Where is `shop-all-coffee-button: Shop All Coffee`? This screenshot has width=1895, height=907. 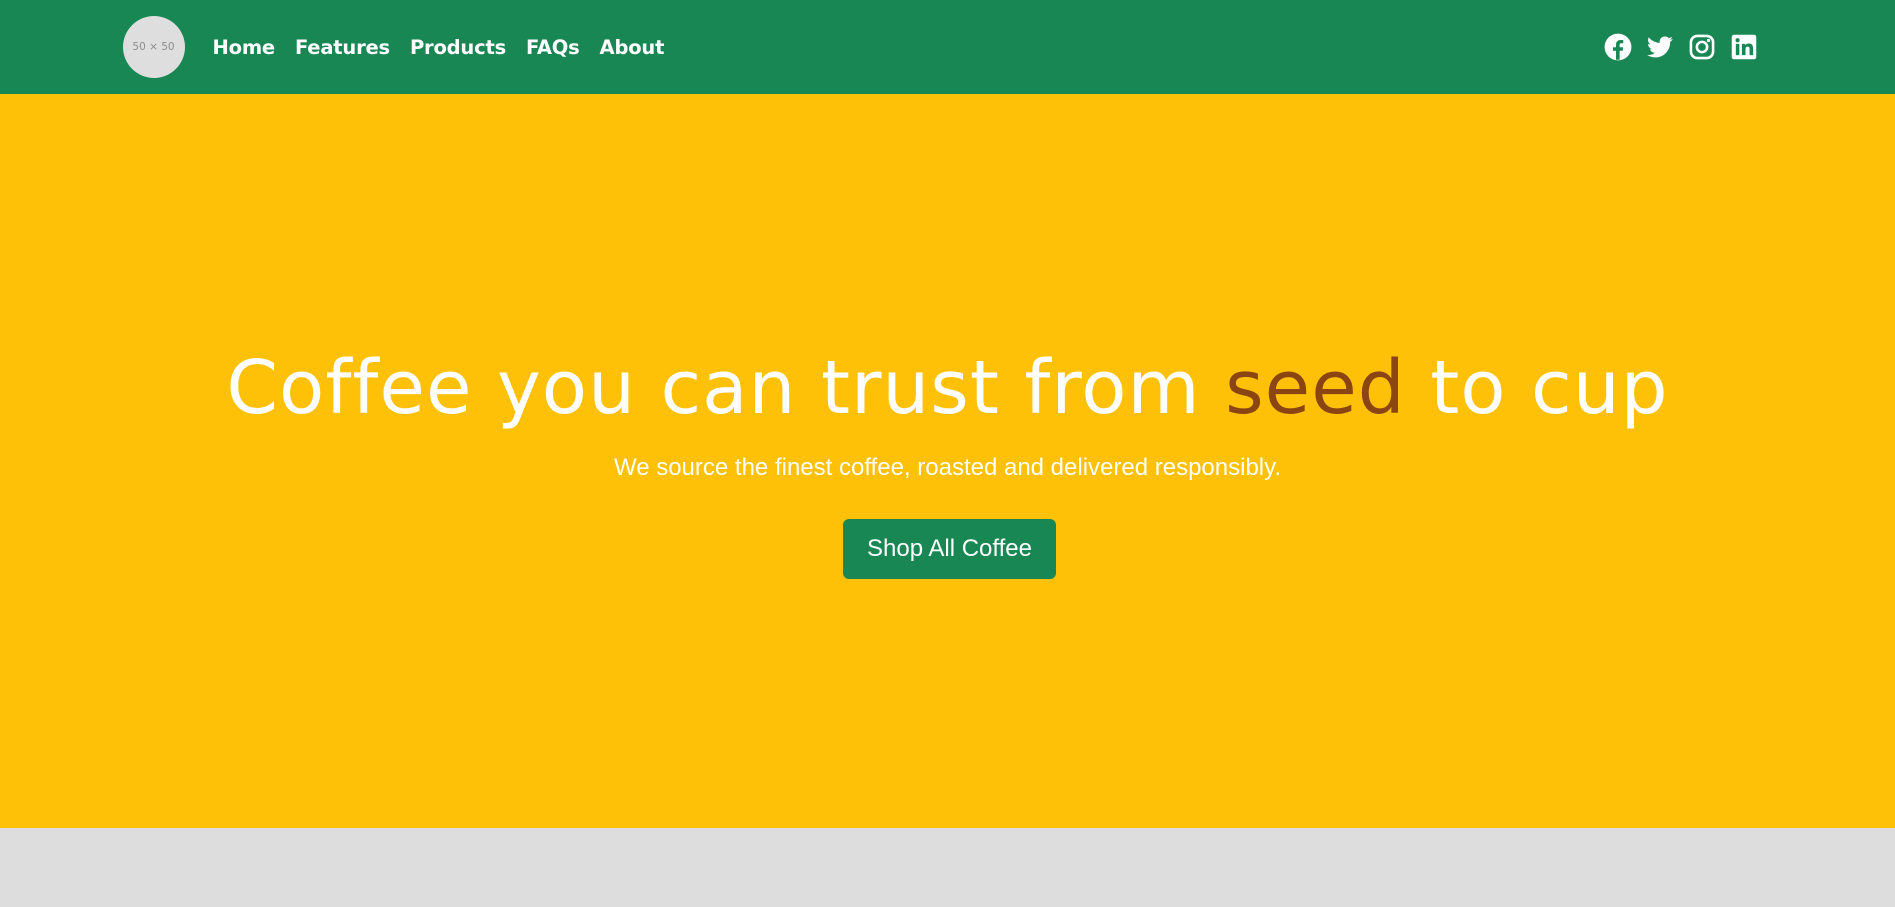
shop-all-coffee-button: Shop All Coffee is located at coordinates (949, 549).